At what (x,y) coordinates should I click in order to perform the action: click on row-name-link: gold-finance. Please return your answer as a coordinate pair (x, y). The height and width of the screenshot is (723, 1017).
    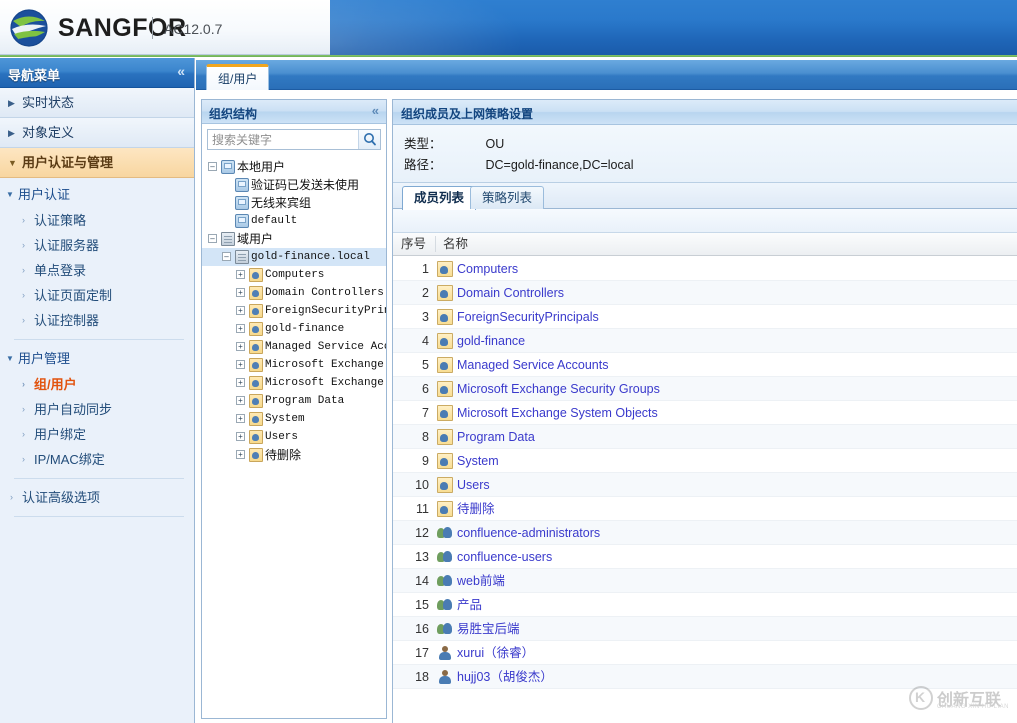
    Looking at the image, I should click on (491, 341).